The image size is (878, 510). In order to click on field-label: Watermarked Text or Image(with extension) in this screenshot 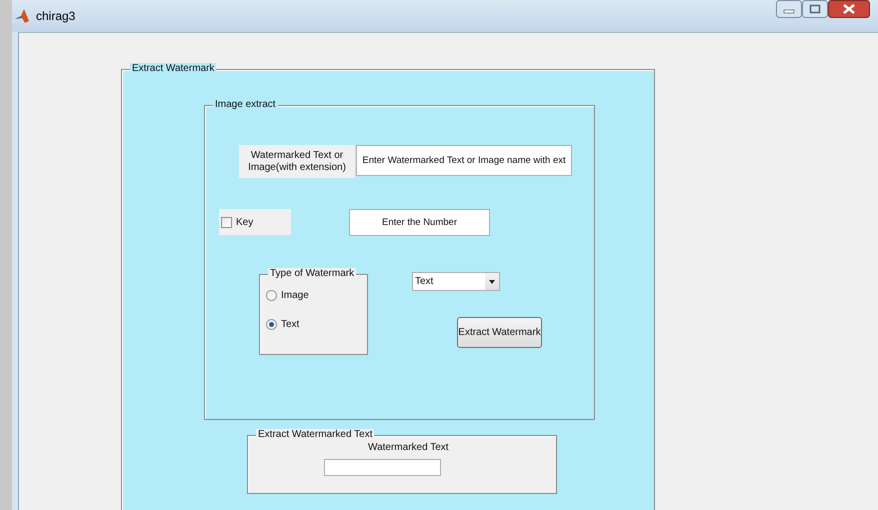, I will do `click(297, 161)`.